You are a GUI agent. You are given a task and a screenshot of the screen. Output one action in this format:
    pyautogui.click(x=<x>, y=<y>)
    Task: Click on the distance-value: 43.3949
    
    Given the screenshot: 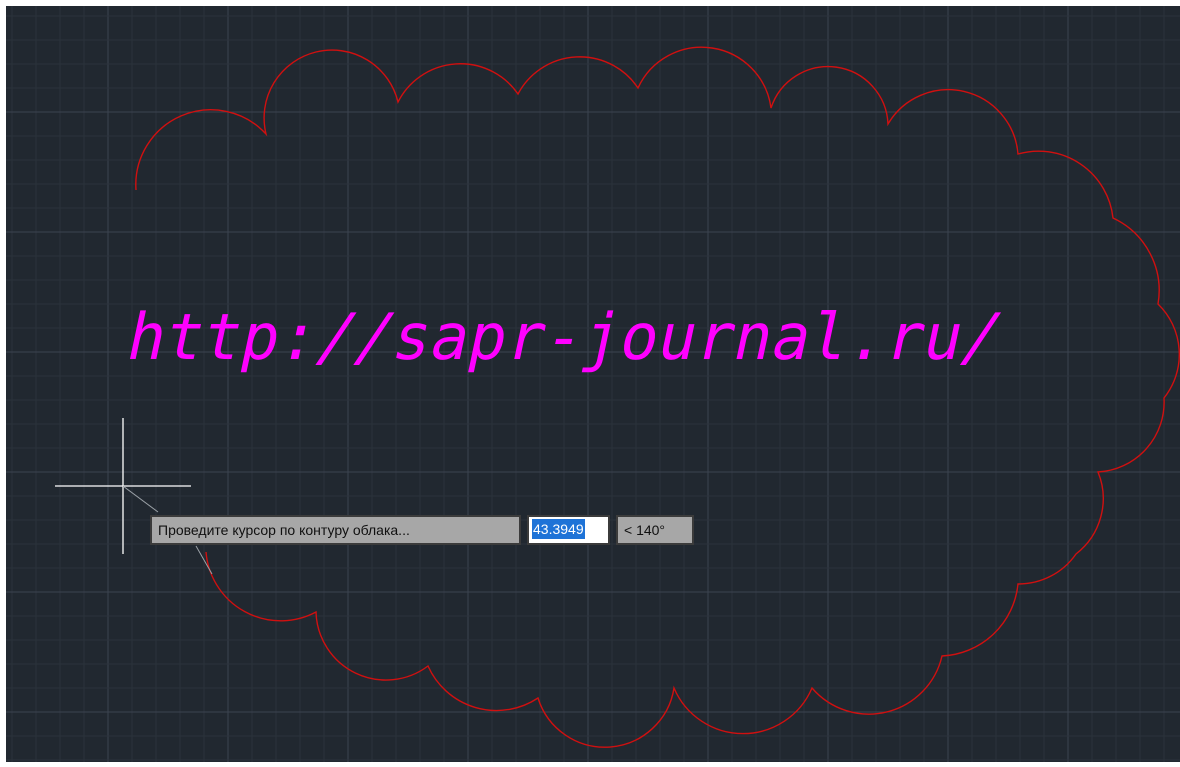 What is the action you would take?
    pyautogui.click(x=558, y=529)
    